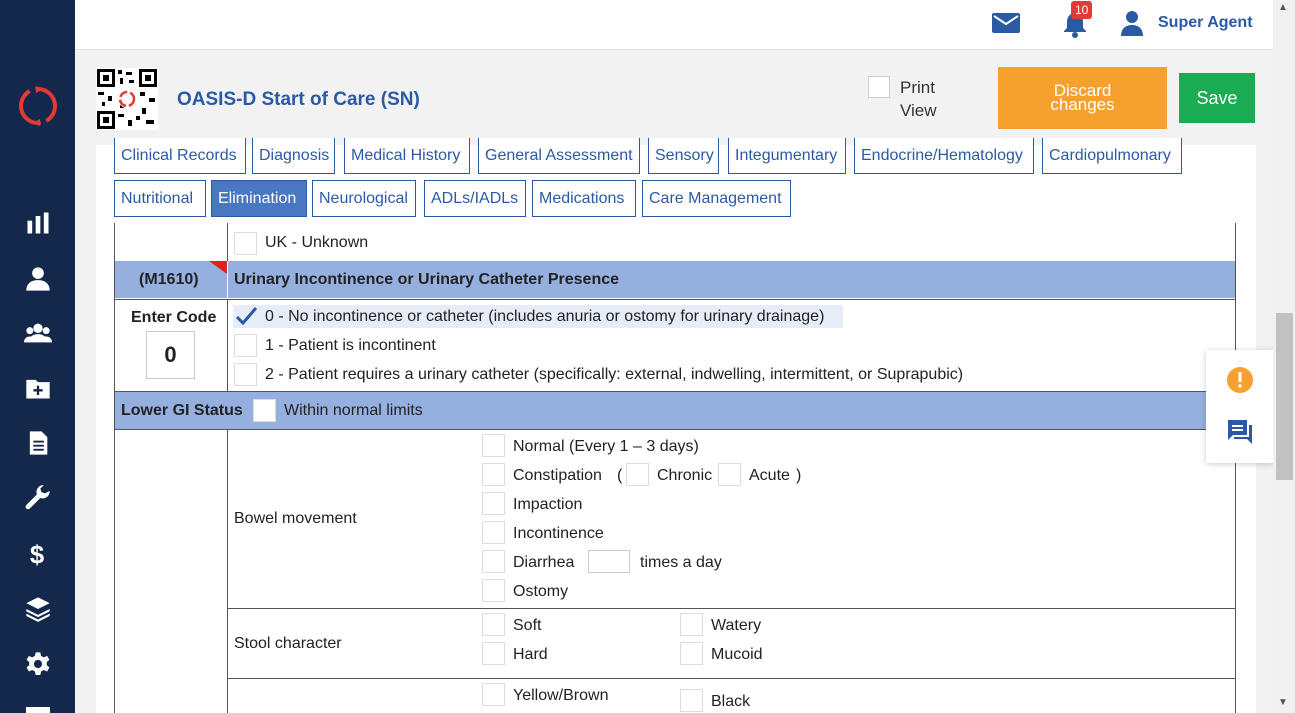 The height and width of the screenshot is (713, 1295). What do you see at coordinates (918, 99) in the screenshot?
I see `print-view-label: Print View` at bounding box center [918, 99].